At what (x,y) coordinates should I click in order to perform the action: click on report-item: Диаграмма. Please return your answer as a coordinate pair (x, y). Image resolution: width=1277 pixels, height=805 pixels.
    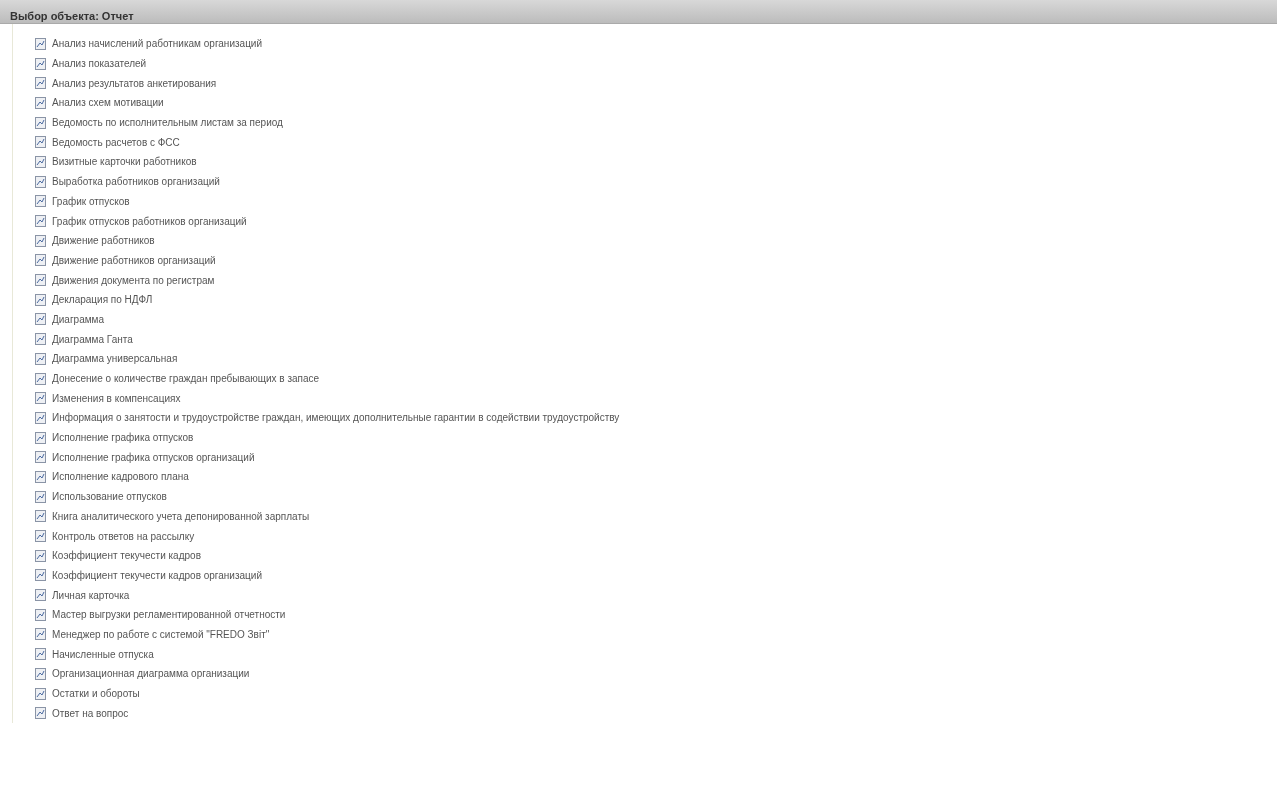
    Looking at the image, I should click on (78, 319).